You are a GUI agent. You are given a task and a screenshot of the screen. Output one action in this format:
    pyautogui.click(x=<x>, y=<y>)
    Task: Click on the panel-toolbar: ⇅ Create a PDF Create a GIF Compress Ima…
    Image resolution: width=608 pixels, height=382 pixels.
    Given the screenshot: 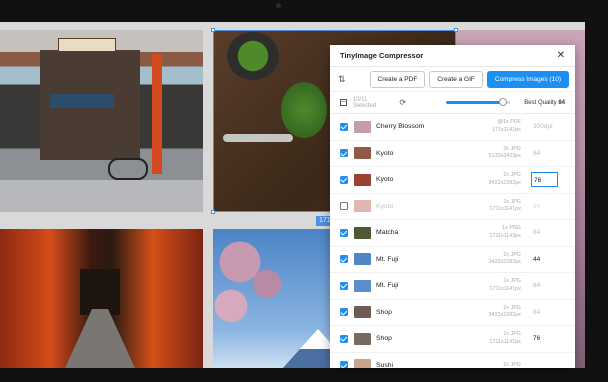 What is the action you would take?
    pyautogui.click(x=452, y=79)
    